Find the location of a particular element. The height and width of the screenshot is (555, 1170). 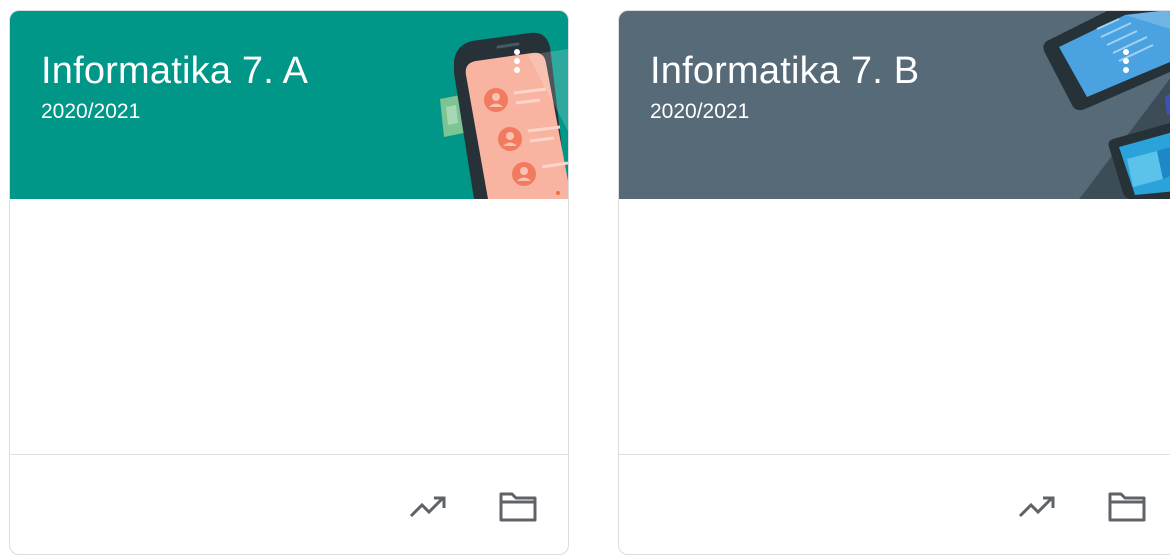

class-title: Informatika 7. A is located at coordinates (174, 71).